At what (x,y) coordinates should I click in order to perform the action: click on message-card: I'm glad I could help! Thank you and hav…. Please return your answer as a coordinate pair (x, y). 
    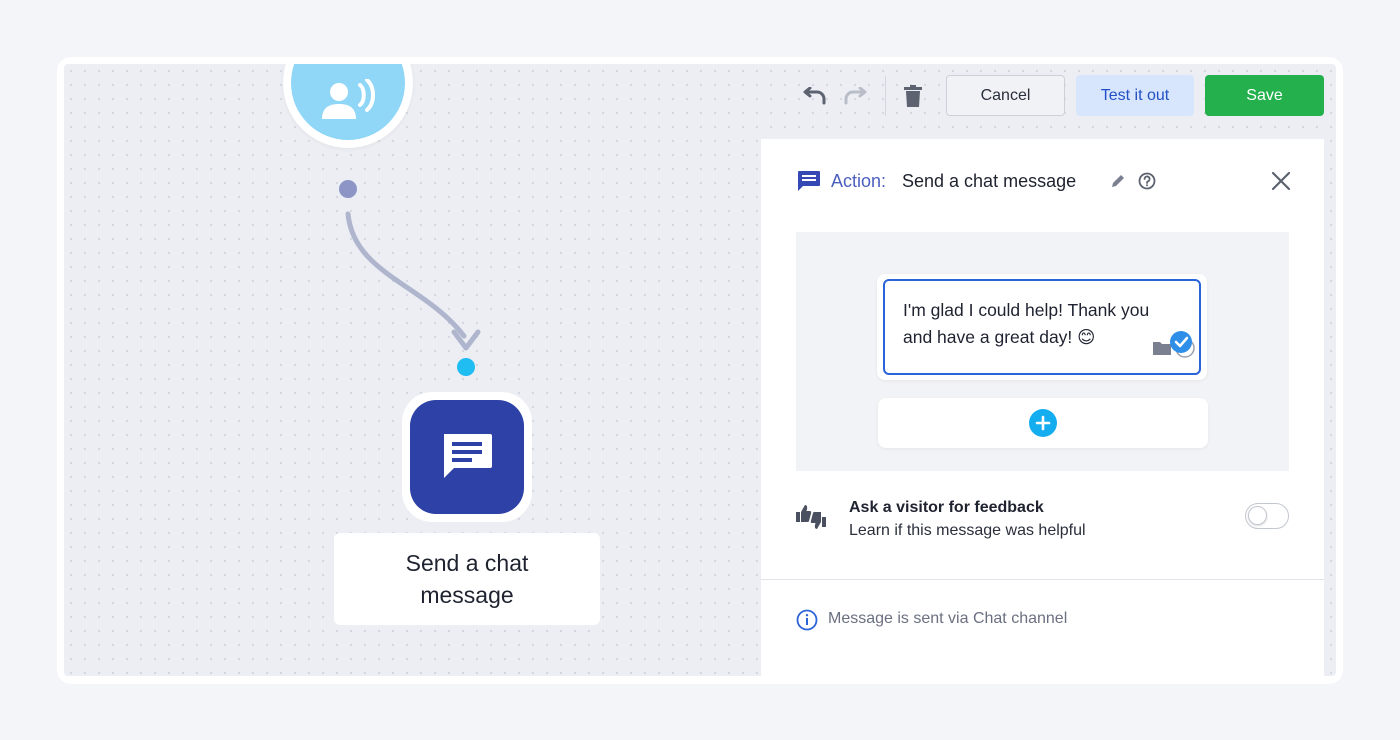
    Looking at the image, I should click on (1042, 327).